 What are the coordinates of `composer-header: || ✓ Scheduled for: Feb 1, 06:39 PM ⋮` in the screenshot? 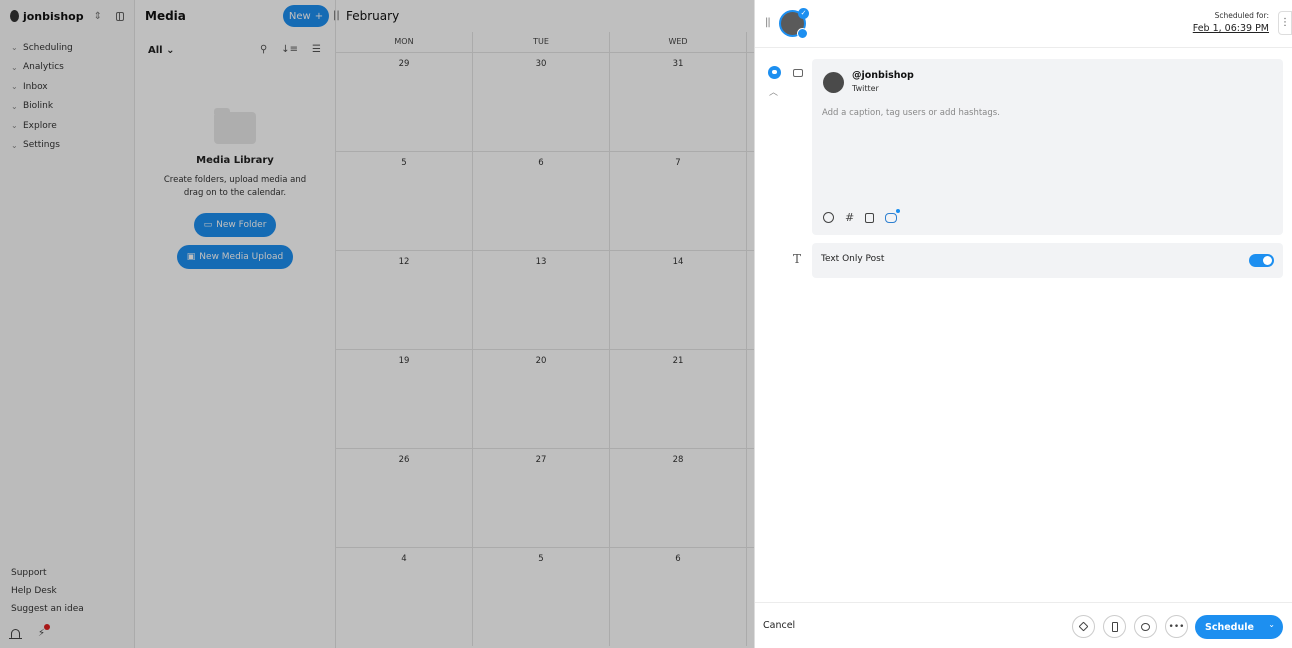 It's located at (1023, 24).